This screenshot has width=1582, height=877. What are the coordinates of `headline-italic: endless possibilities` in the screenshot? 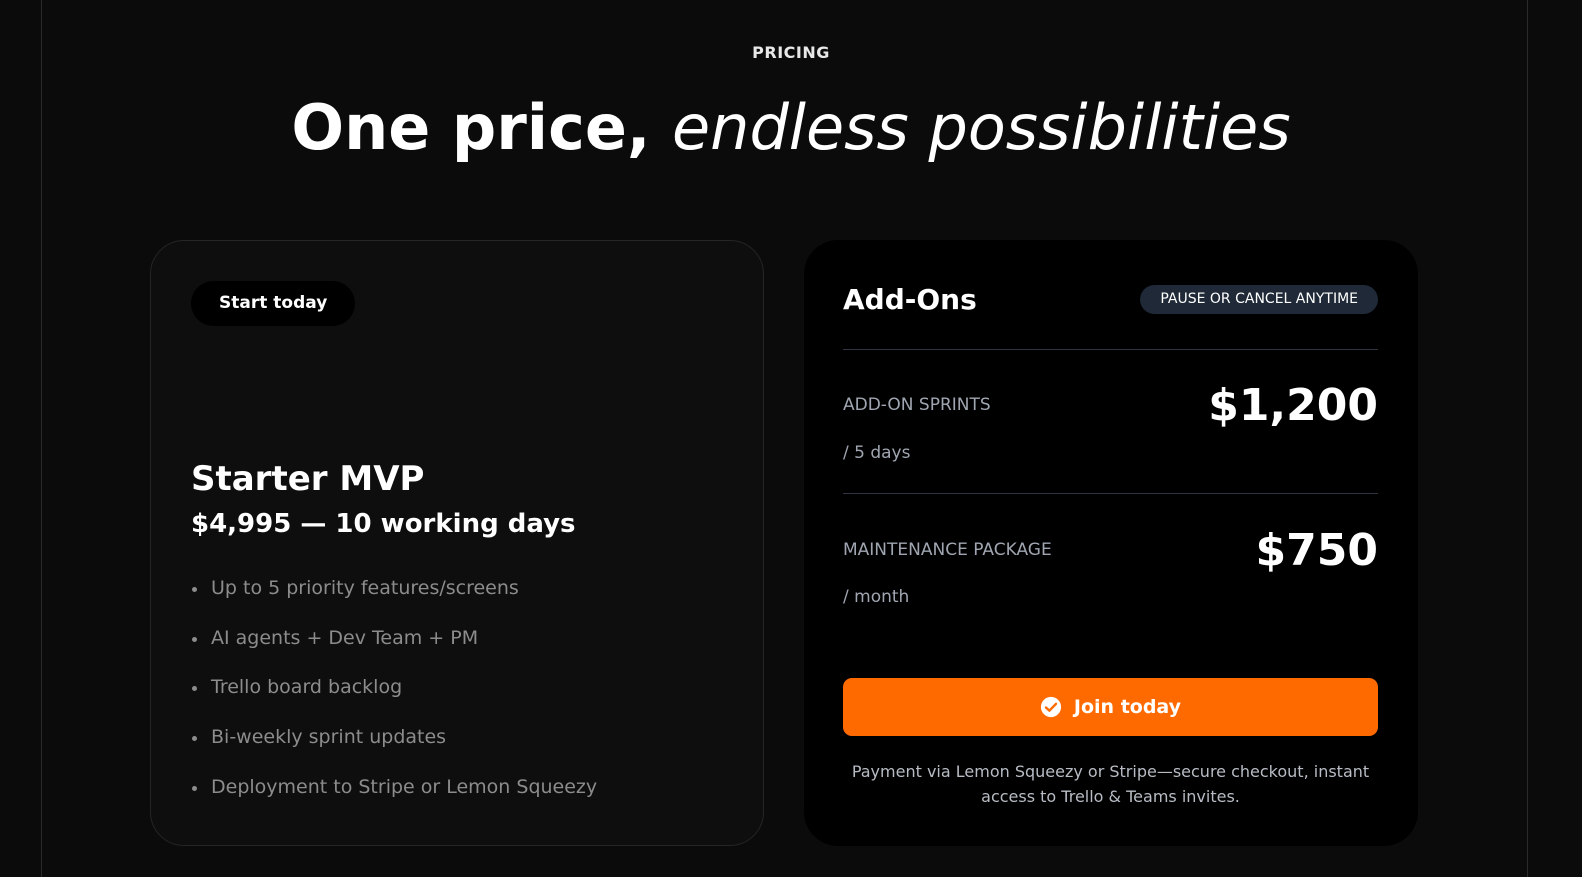 It's located at (981, 127).